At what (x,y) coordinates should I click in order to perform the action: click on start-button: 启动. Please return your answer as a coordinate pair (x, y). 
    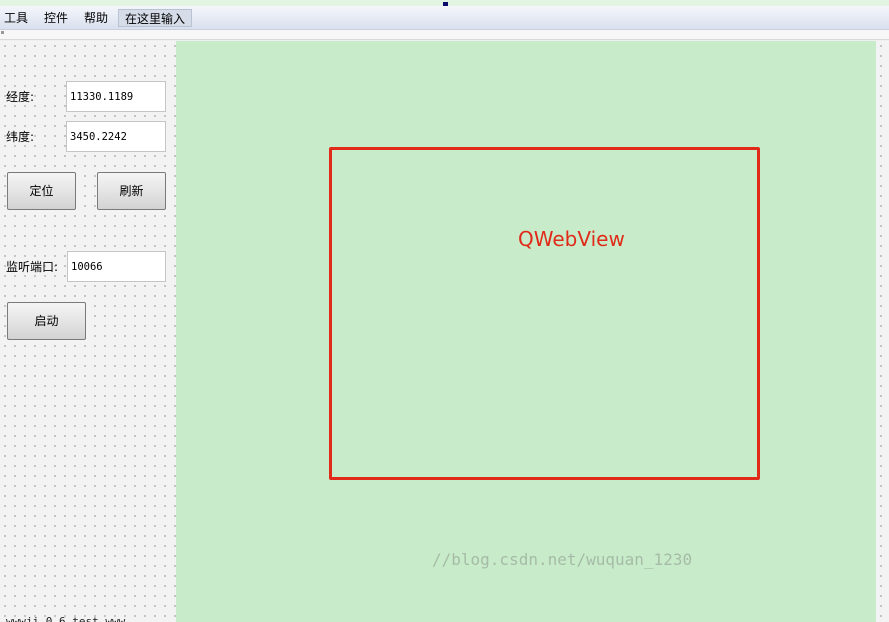
    Looking at the image, I should click on (46, 321).